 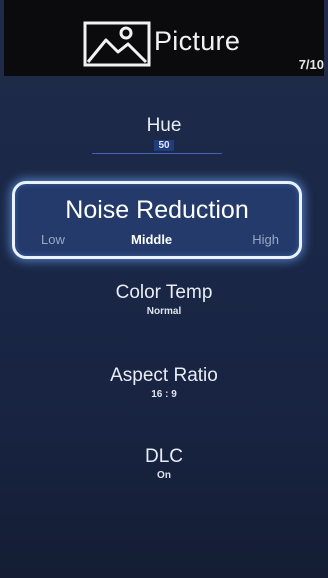 What do you see at coordinates (151, 239) in the screenshot?
I see `noise-reduction-option-middle: Middle` at bounding box center [151, 239].